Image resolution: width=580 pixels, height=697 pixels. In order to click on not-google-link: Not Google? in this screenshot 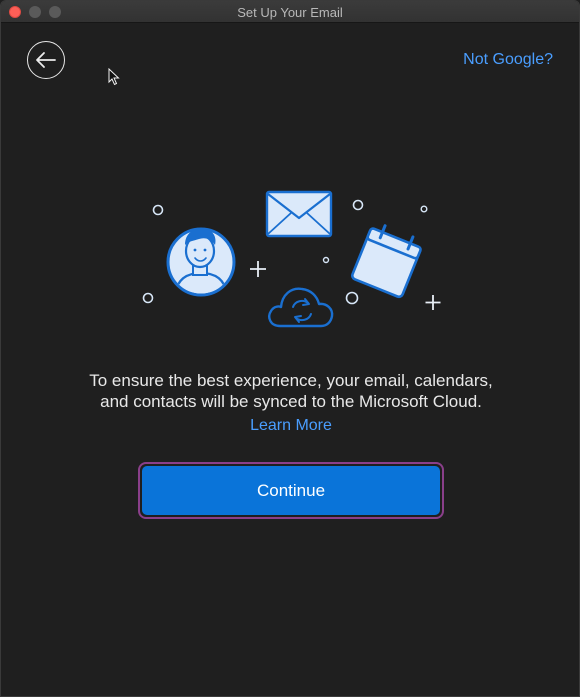, I will do `click(508, 60)`.